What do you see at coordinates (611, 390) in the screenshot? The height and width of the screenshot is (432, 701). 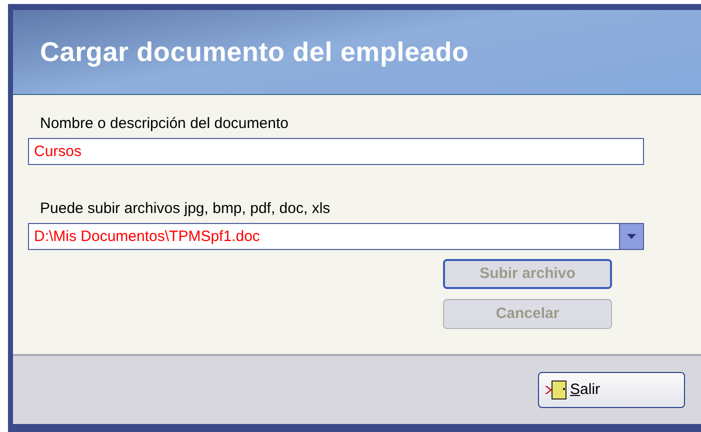 I see `exit-button: Salir` at bounding box center [611, 390].